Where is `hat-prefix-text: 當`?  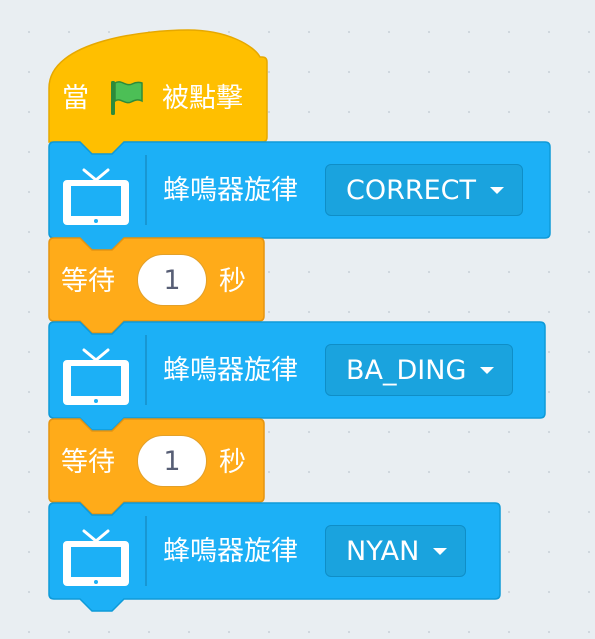 hat-prefix-text: 當 is located at coordinates (75, 98).